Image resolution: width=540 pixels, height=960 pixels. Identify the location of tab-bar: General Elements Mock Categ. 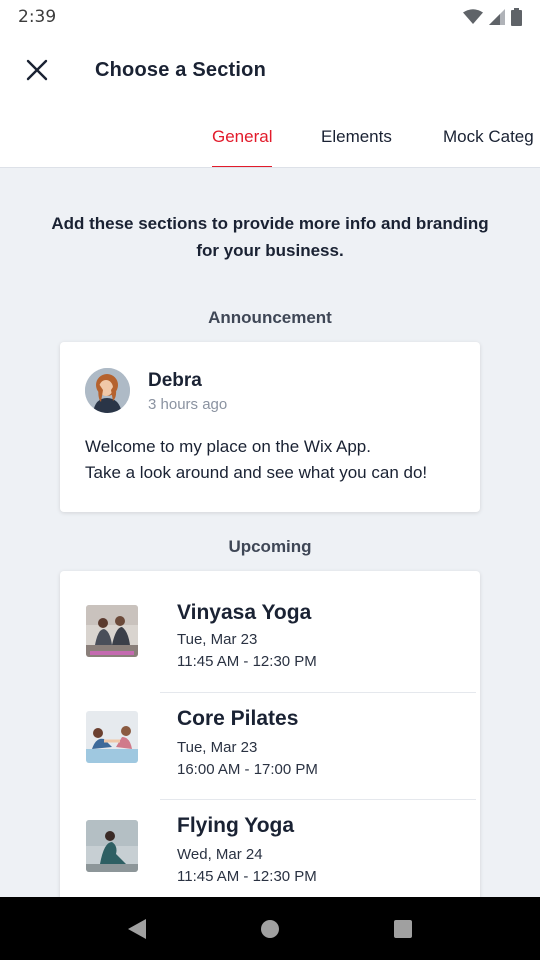
(270, 137).